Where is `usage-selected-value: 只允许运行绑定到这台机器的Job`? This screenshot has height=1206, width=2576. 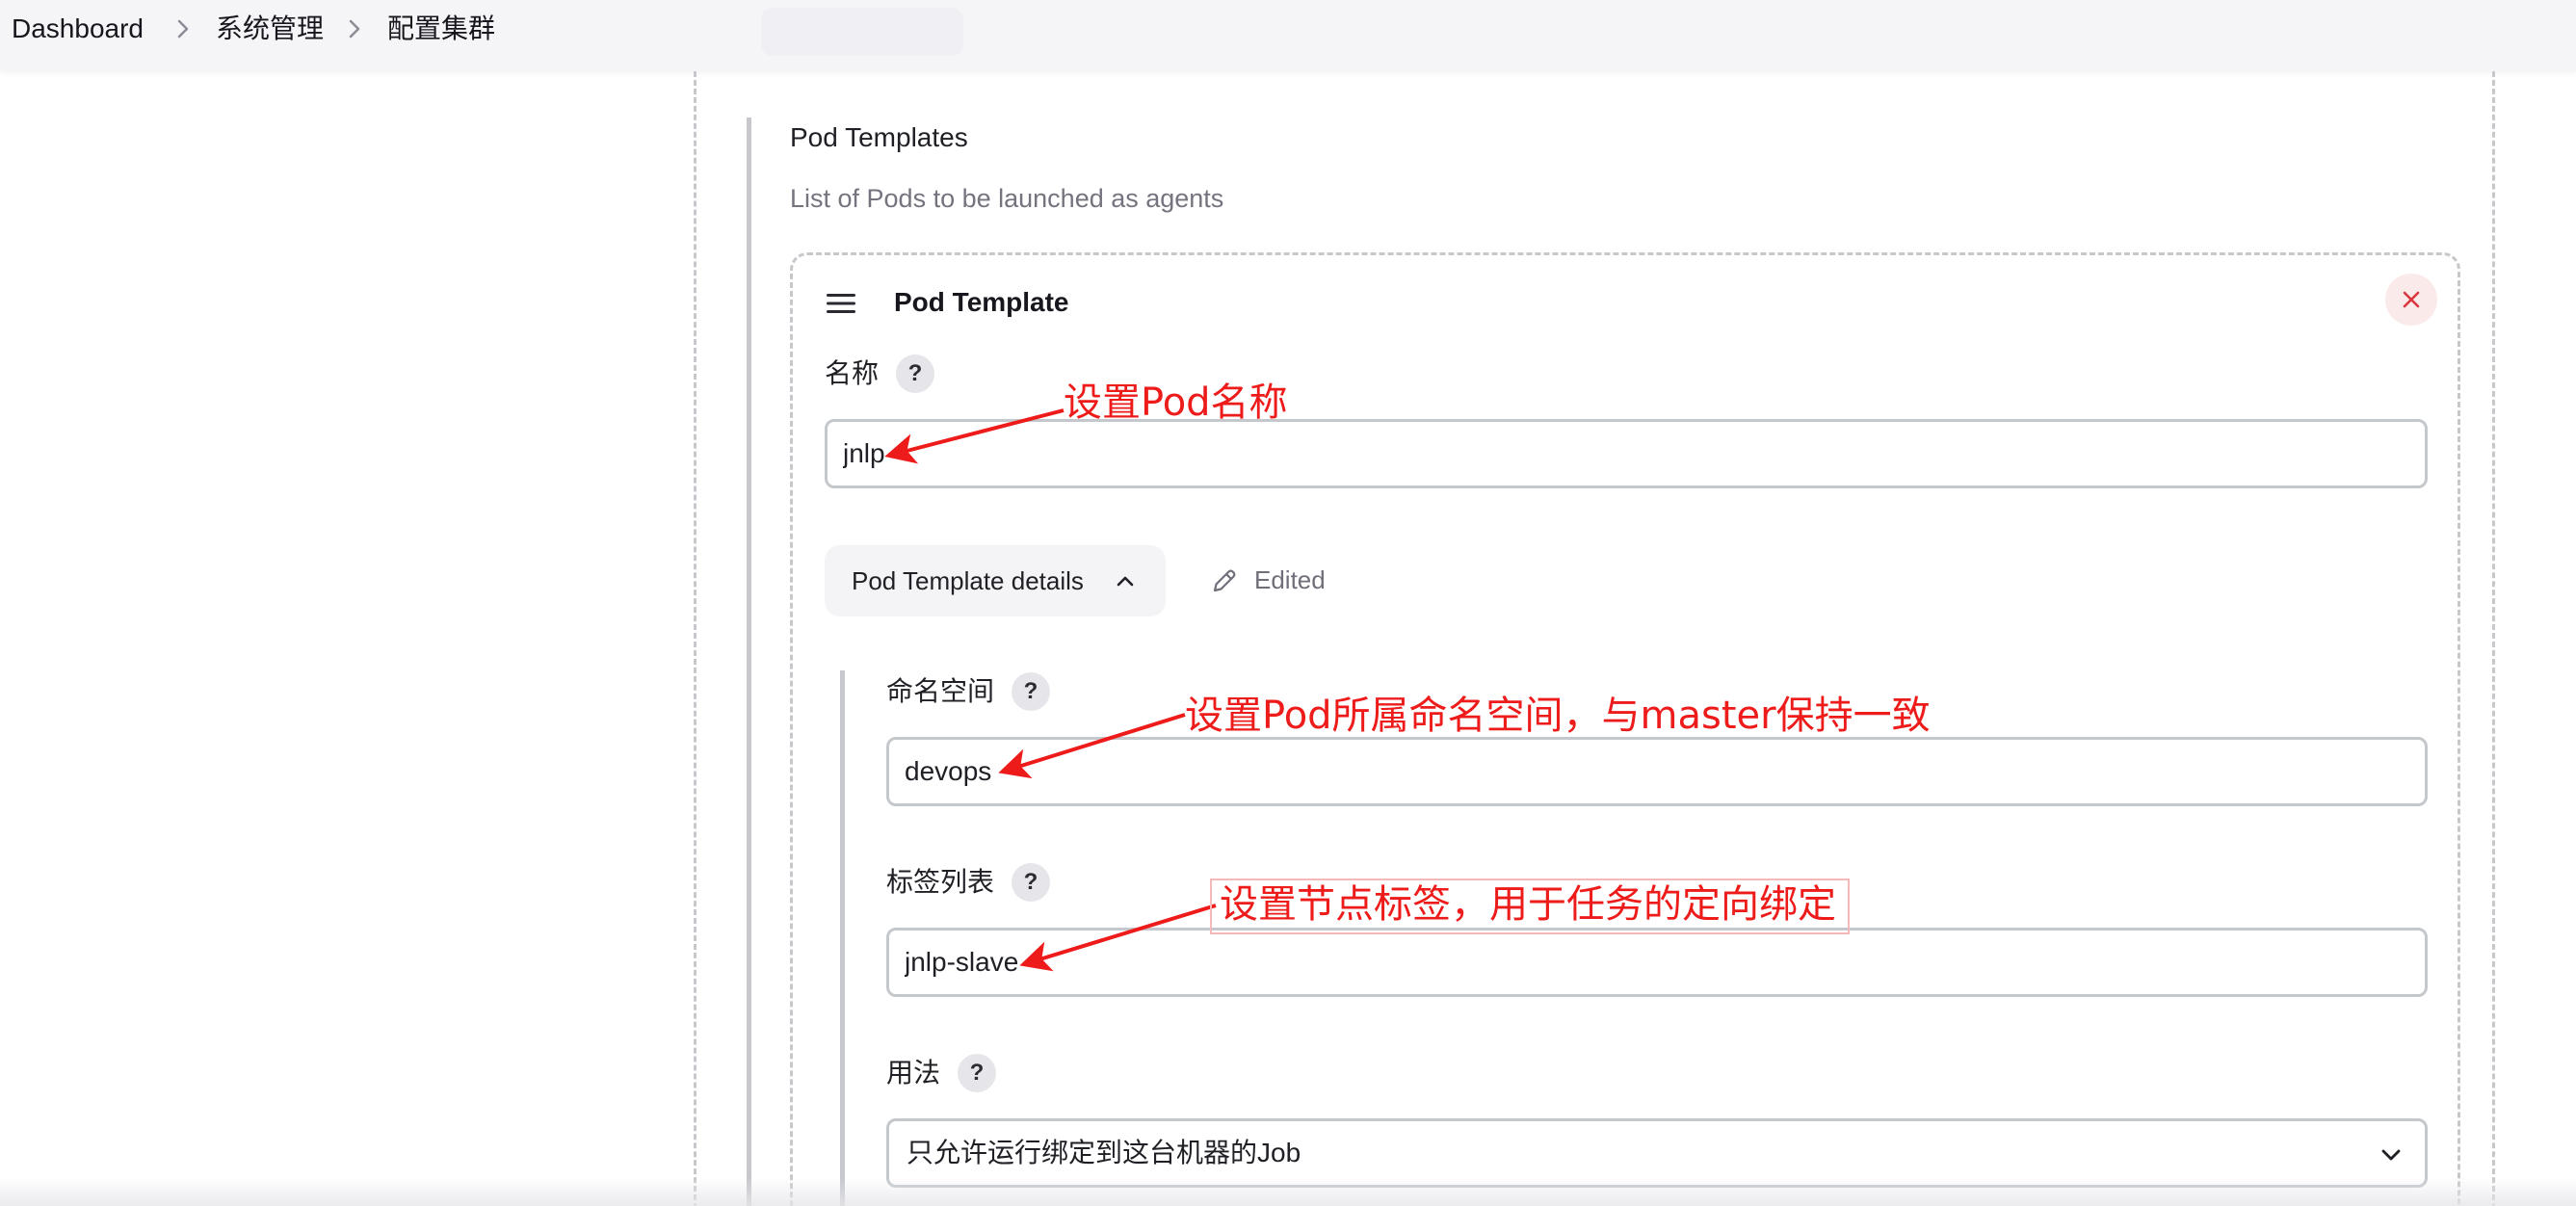
usage-selected-value: 只允许运行绑定到这台机器的Job is located at coordinates (1104, 1152).